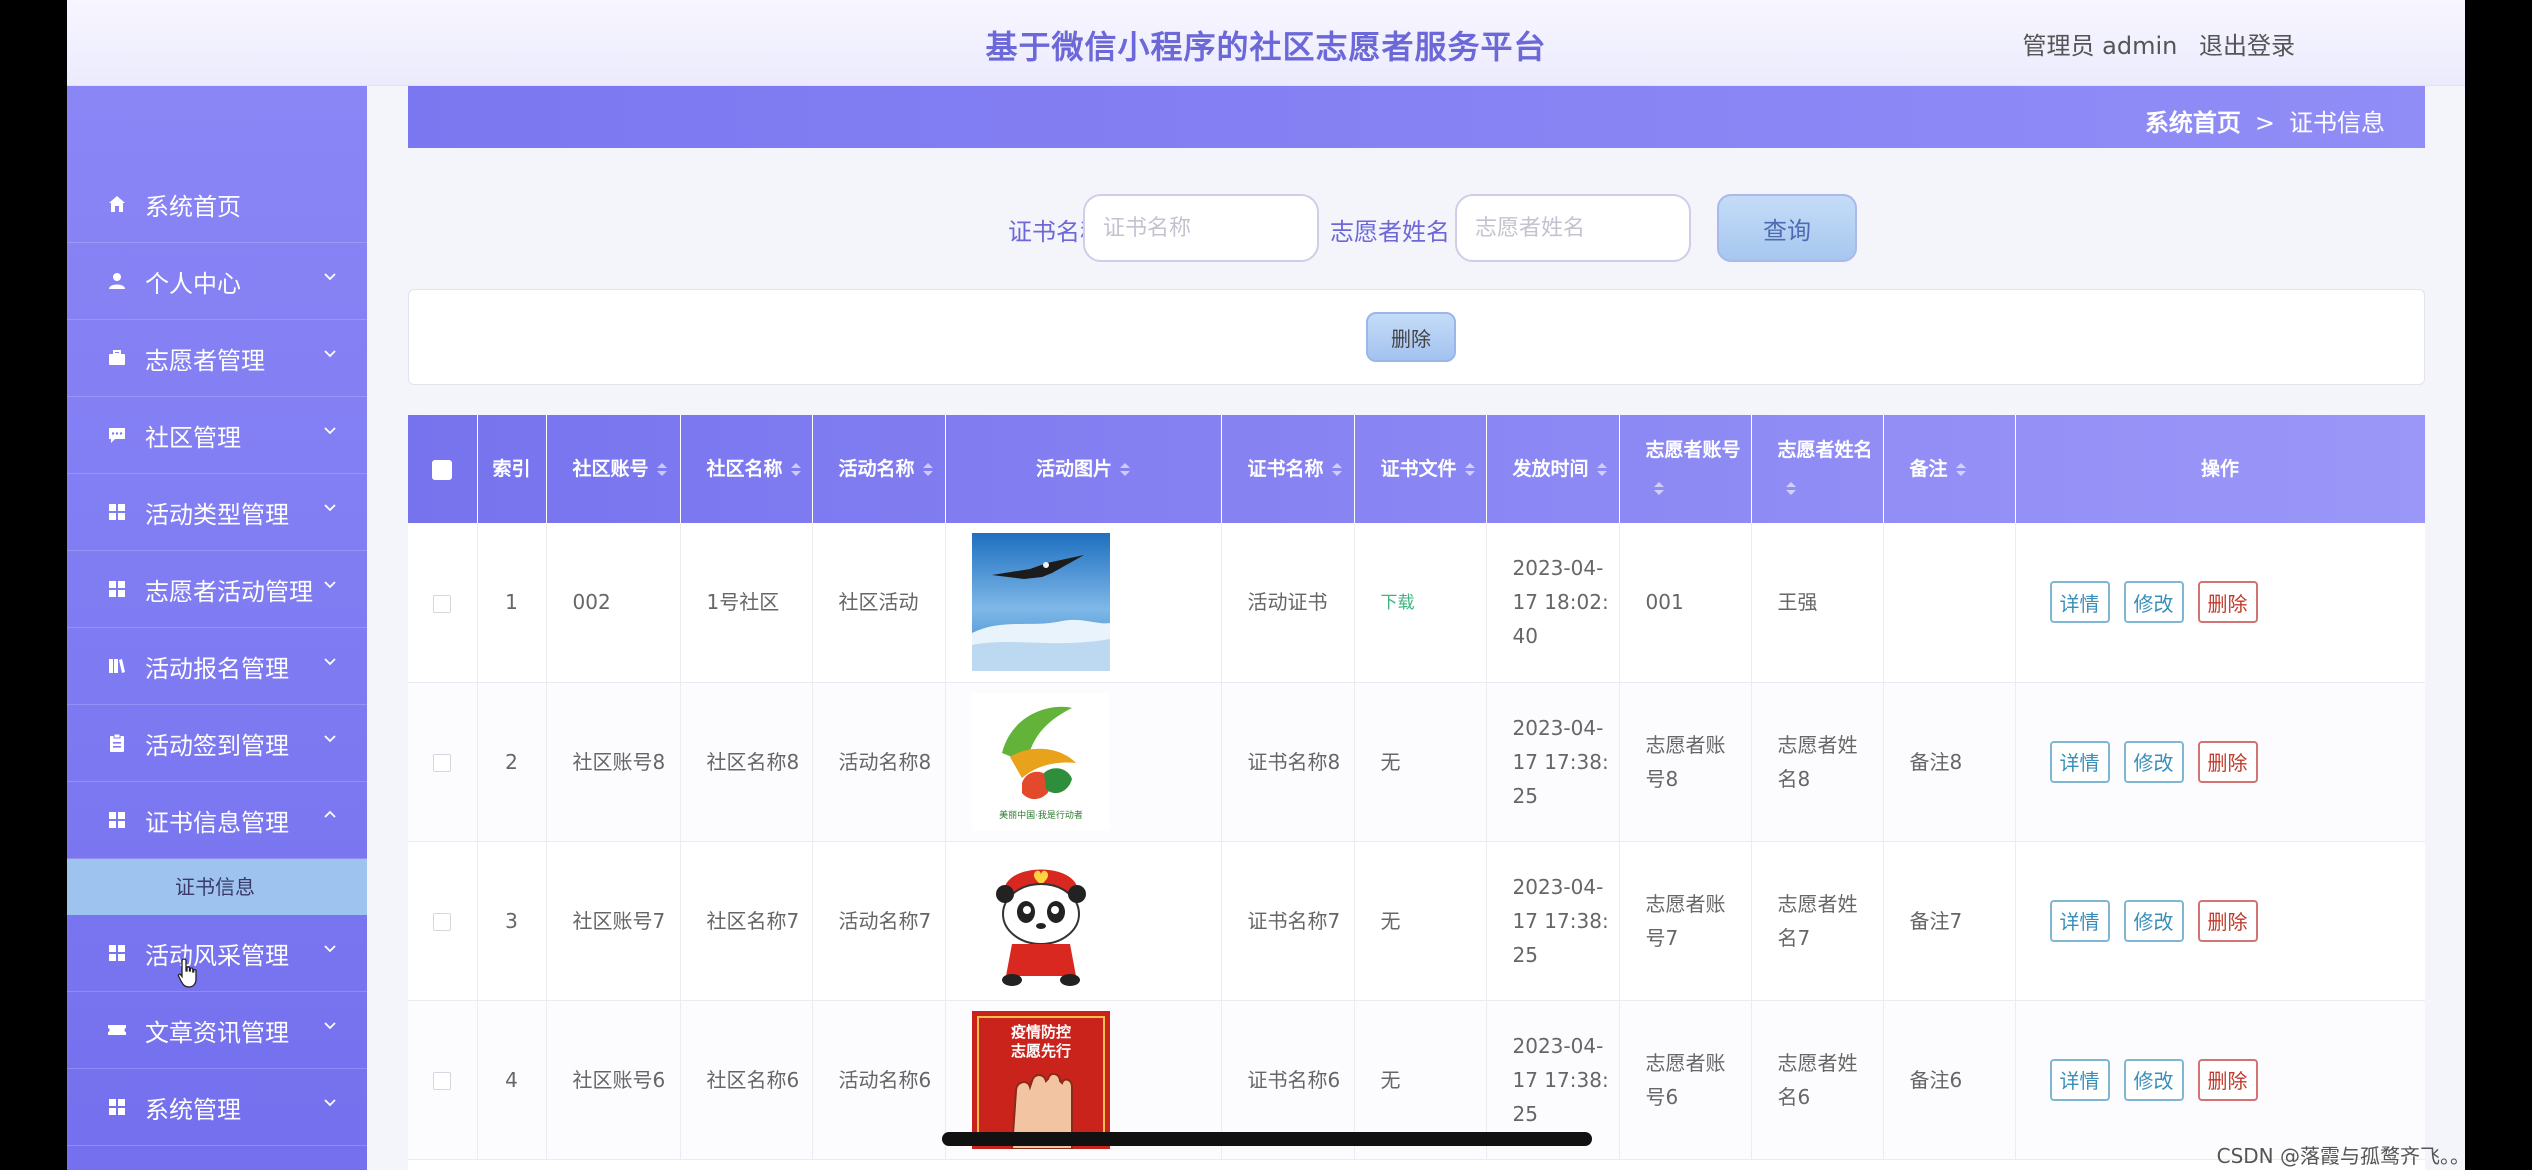 This screenshot has width=2532, height=1170. What do you see at coordinates (1787, 228) in the screenshot?
I see `query-button: 查询` at bounding box center [1787, 228].